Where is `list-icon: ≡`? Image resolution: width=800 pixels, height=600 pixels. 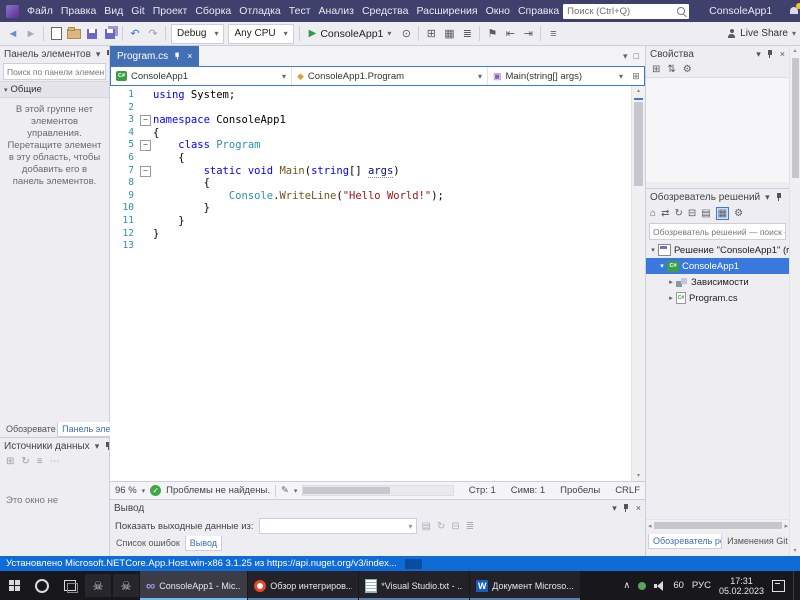
list-icon: ≡ is located at coordinates (40, 461).